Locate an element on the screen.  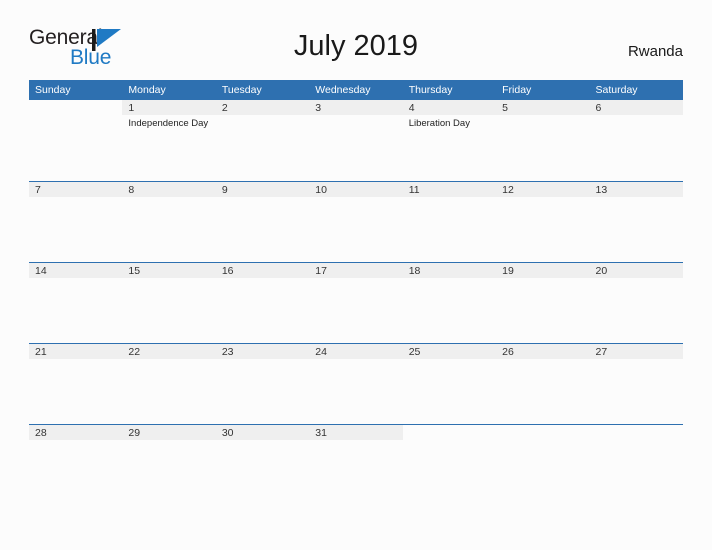
calendar-day: 18 is located at coordinates (449, 302).